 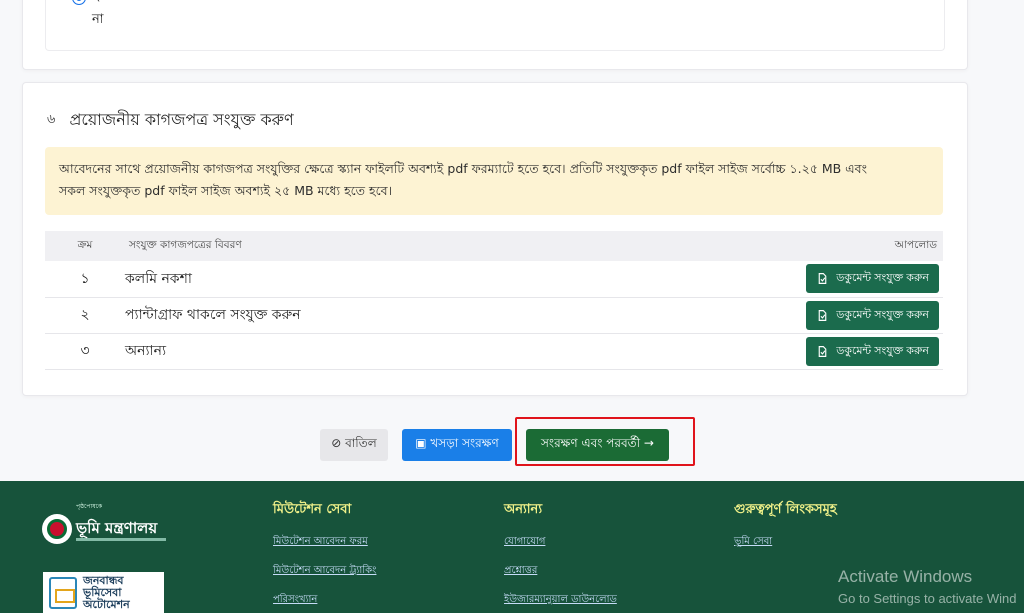 I want to click on footer-link: পরিসংখ্যান, so click(x=295, y=600).